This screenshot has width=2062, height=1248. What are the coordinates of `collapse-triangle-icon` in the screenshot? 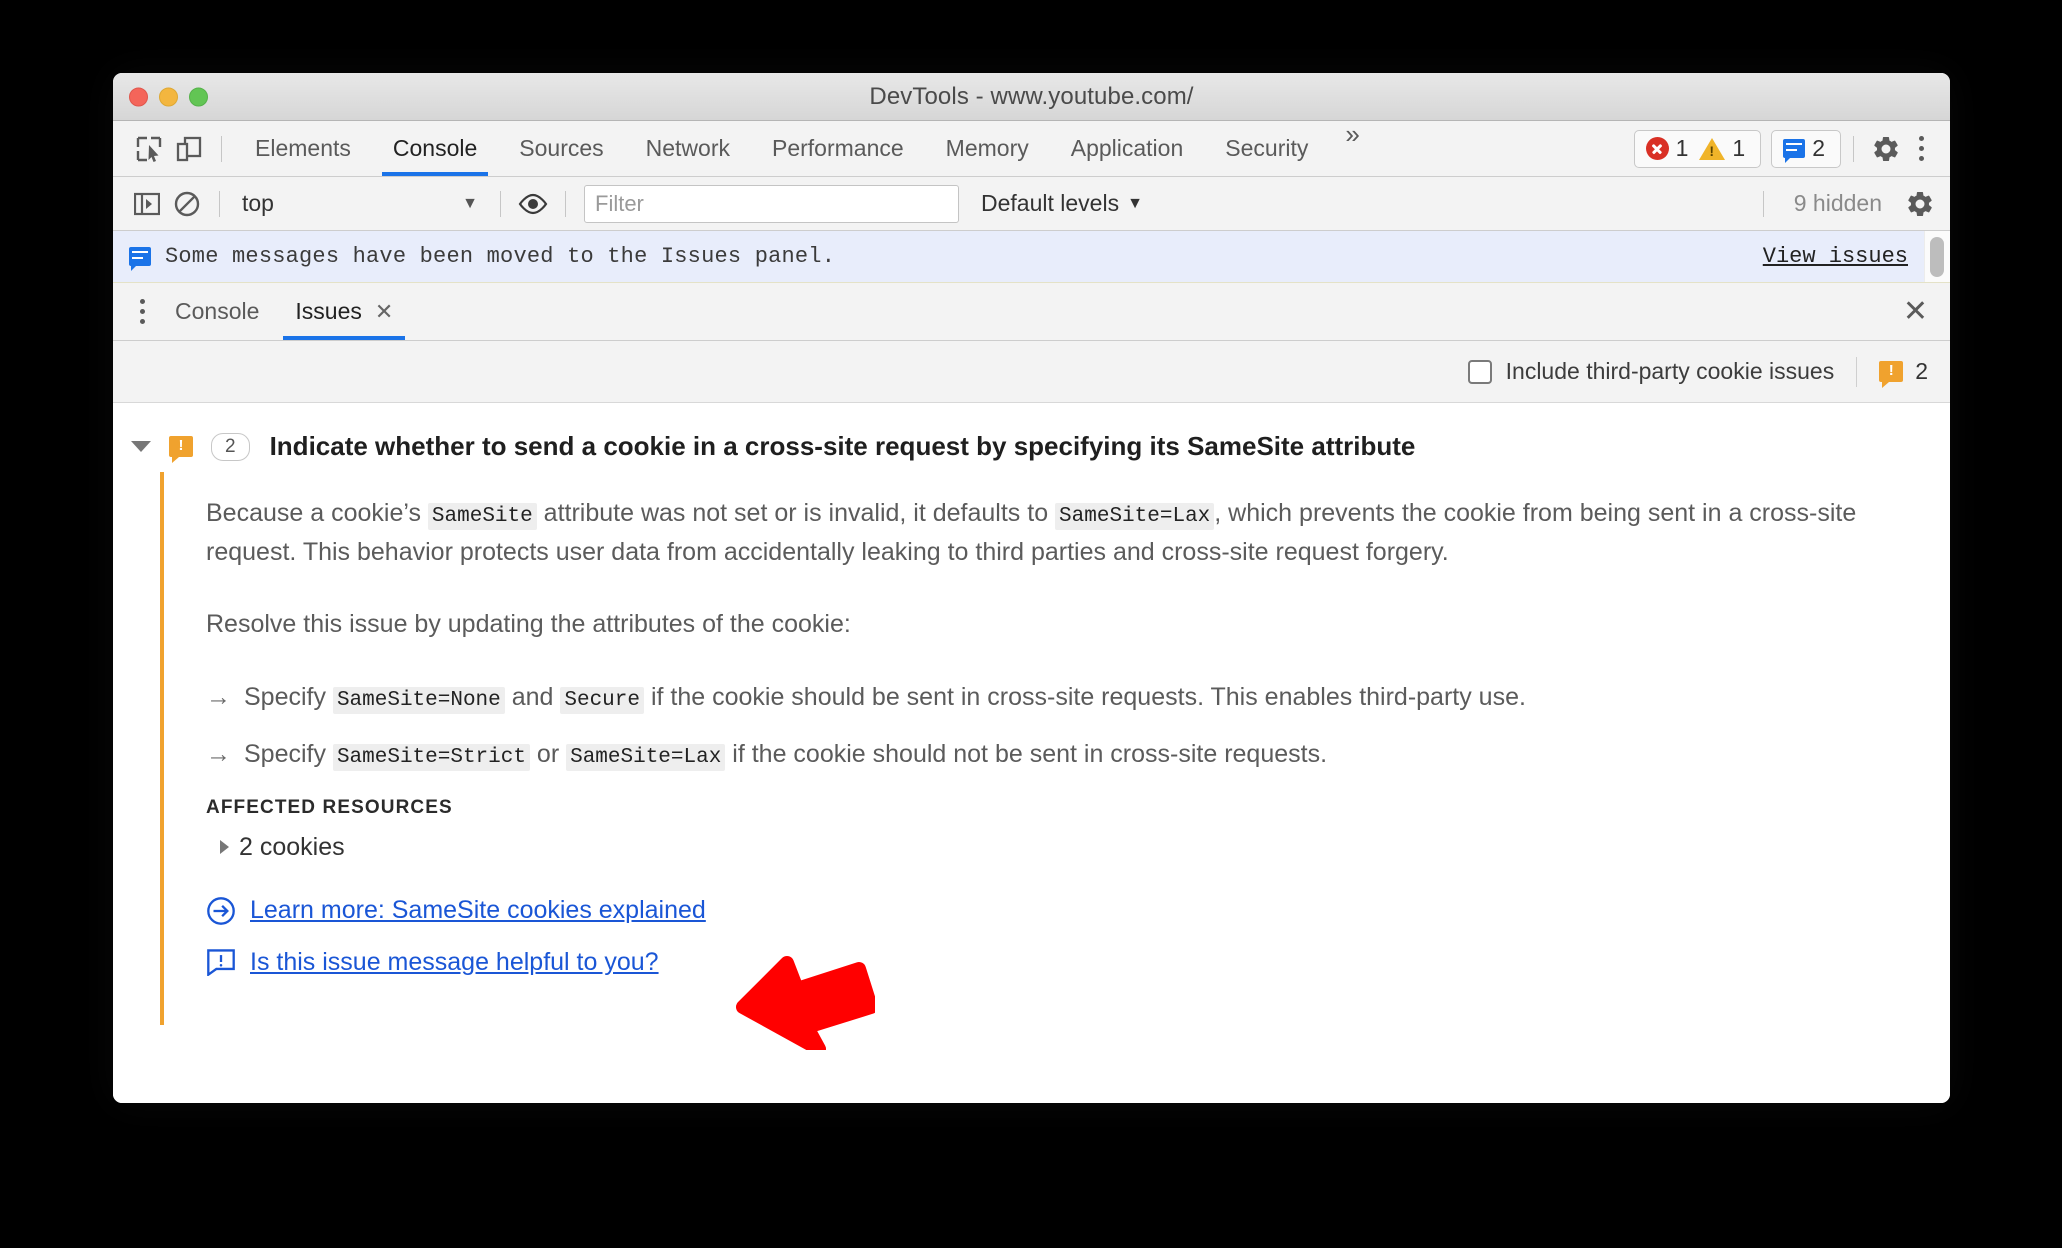 It's located at (141, 446).